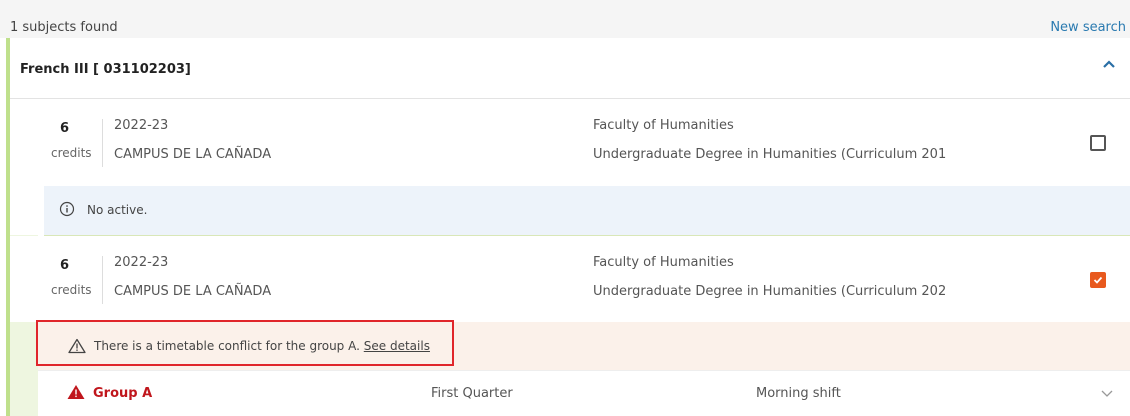 The width and height of the screenshot is (1130, 416). Describe the element at coordinates (77, 346) in the screenshot. I see `warning-triangle-icon` at that location.